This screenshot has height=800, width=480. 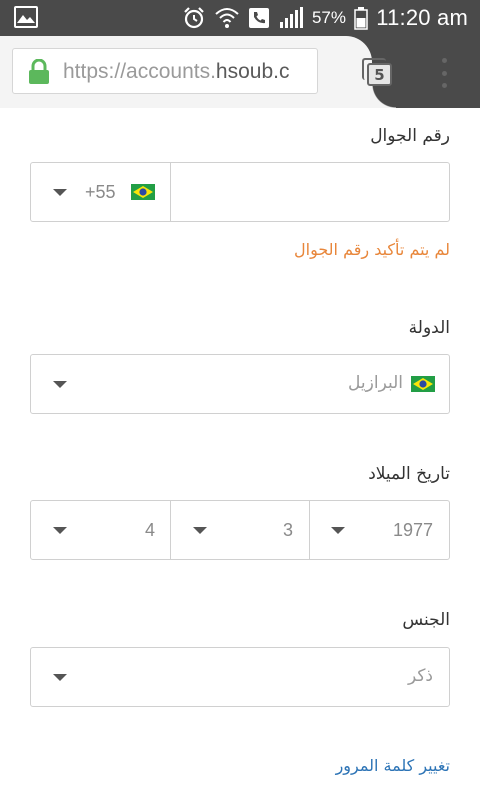 What do you see at coordinates (393, 765) in the screenshot?
I see `change-password-link: تغيير كلمة المرور` at bounding box center [393, 765].